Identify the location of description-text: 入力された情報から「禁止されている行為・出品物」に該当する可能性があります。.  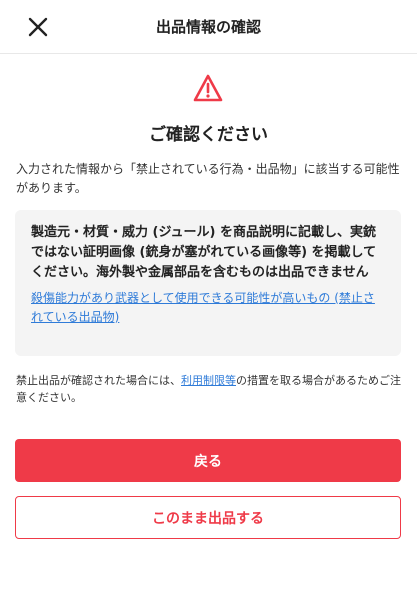
(208, 178).